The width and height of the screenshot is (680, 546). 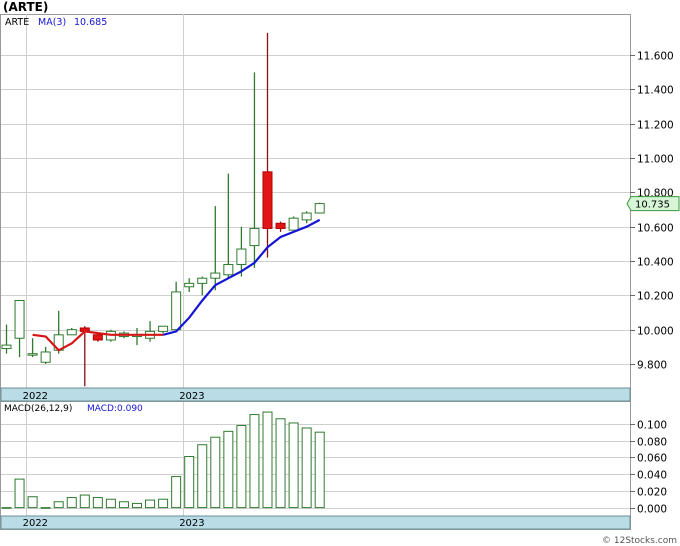 I want to click on price-tick-label: 10.200, so click(x=655, y=297).